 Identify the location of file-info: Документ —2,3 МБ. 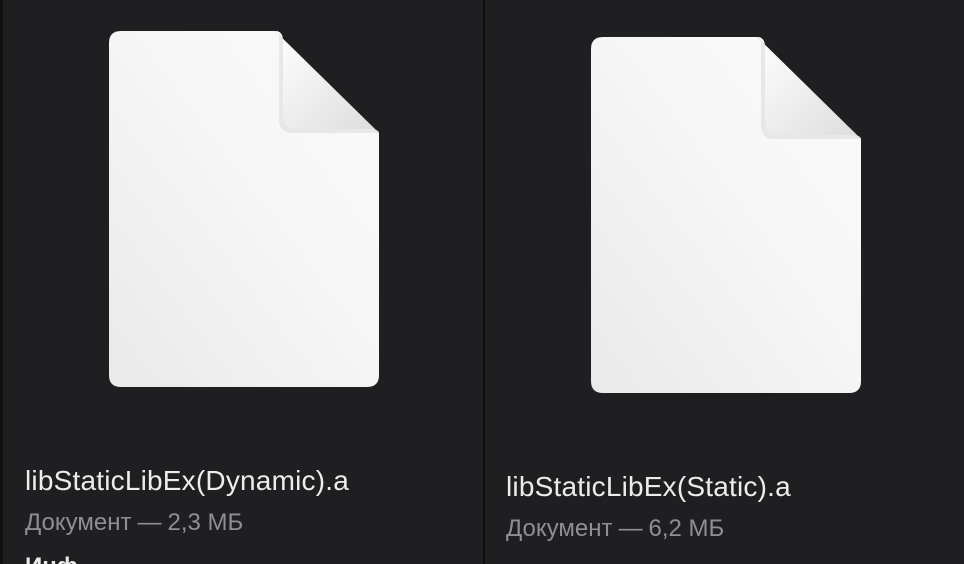
(134, 523).